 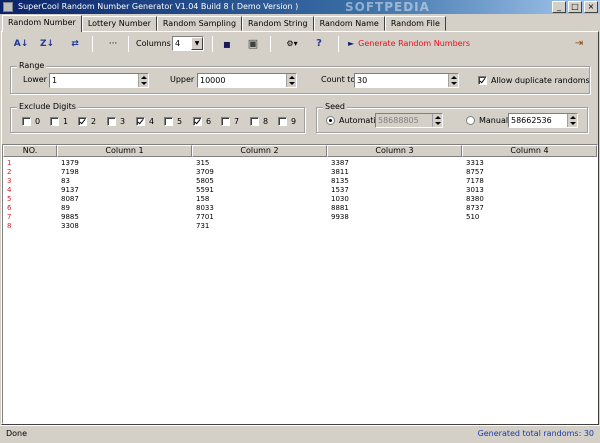 I want to click on help-icon: ?, so click(x=319, y=44).